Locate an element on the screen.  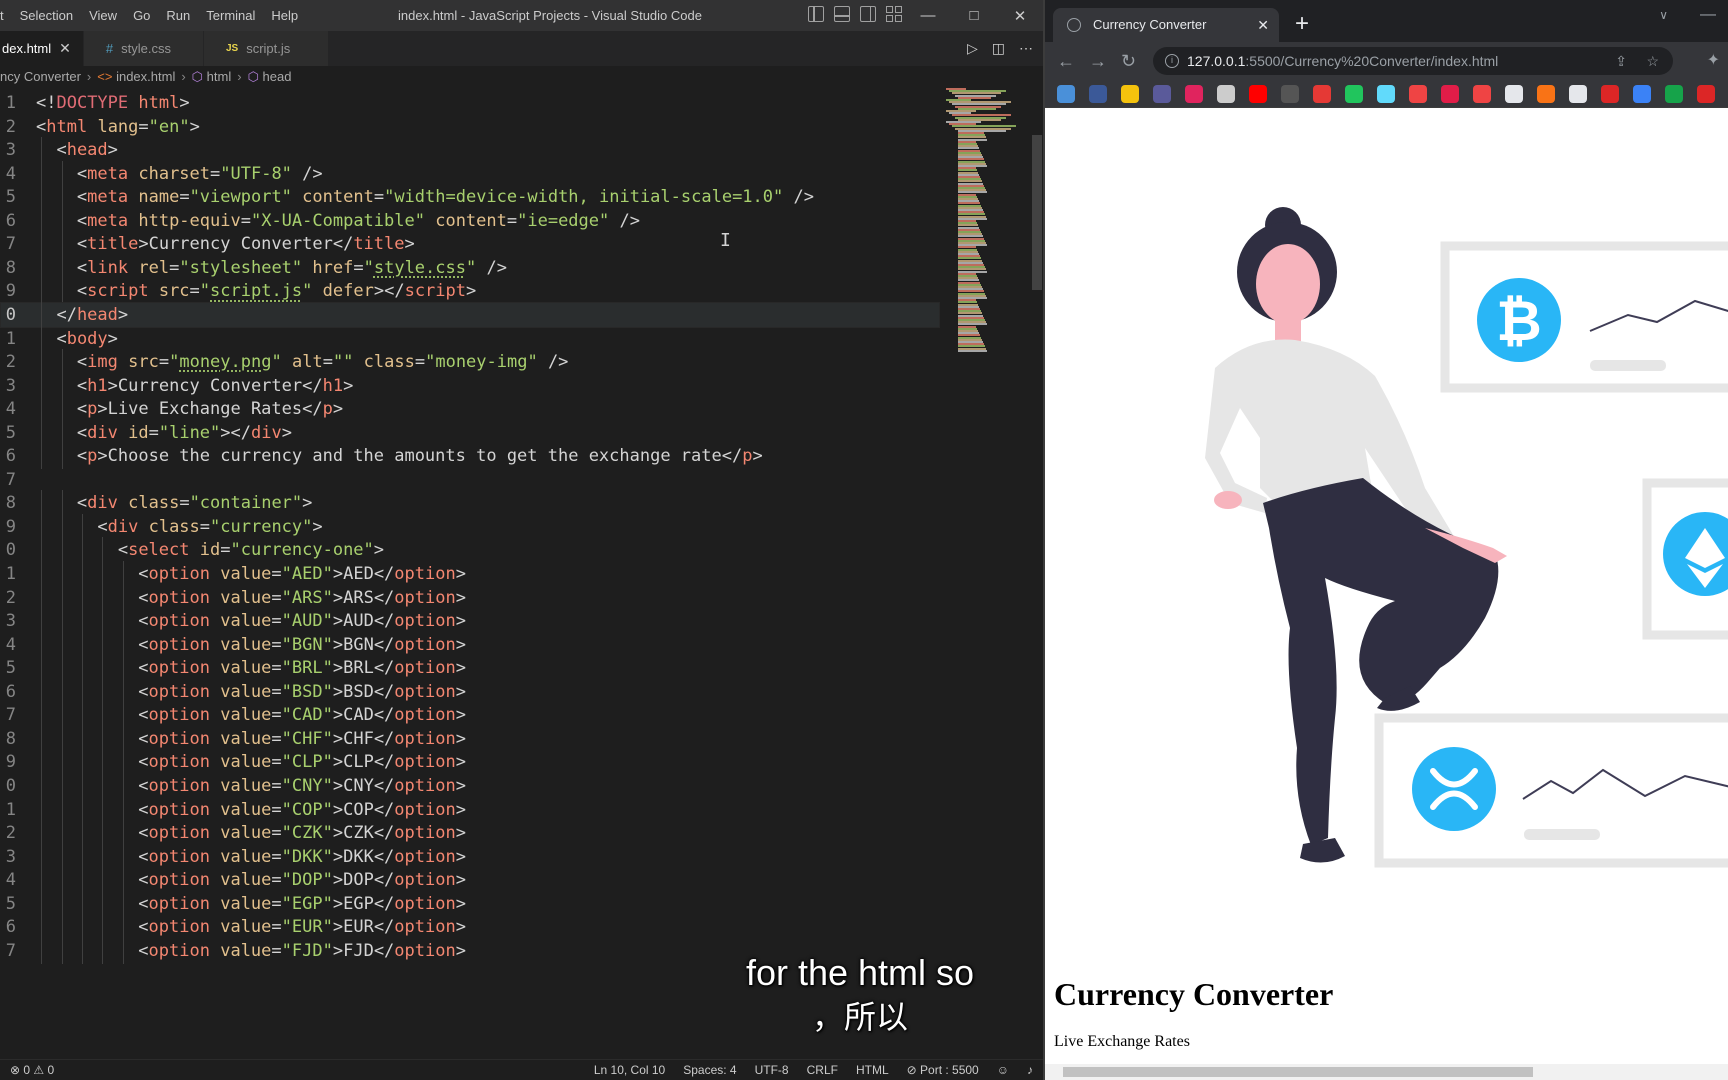
code-line: 4 <p>Live Exchange Rates</p> is located at coordinates (470, 409).